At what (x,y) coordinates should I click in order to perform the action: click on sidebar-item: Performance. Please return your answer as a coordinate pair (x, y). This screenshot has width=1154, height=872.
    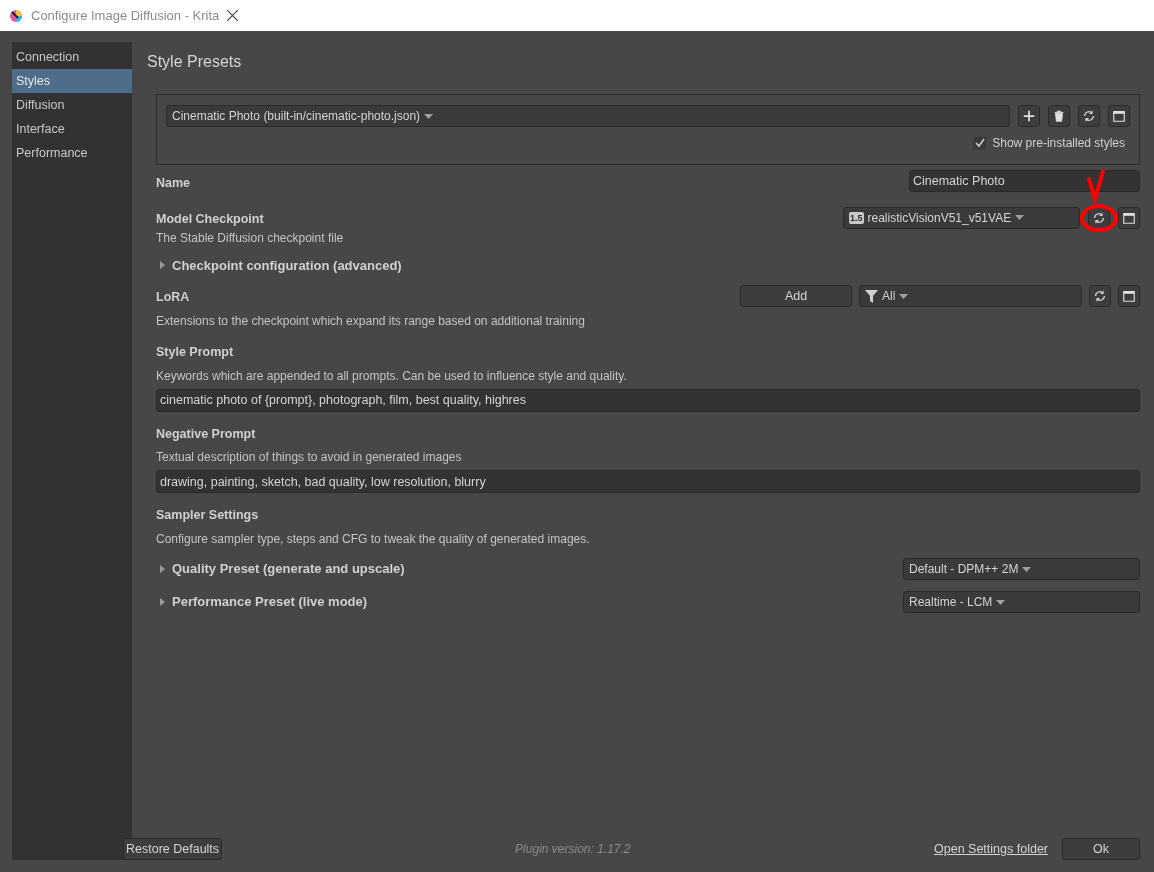
    Looking at the image, I should click on (72, 153).